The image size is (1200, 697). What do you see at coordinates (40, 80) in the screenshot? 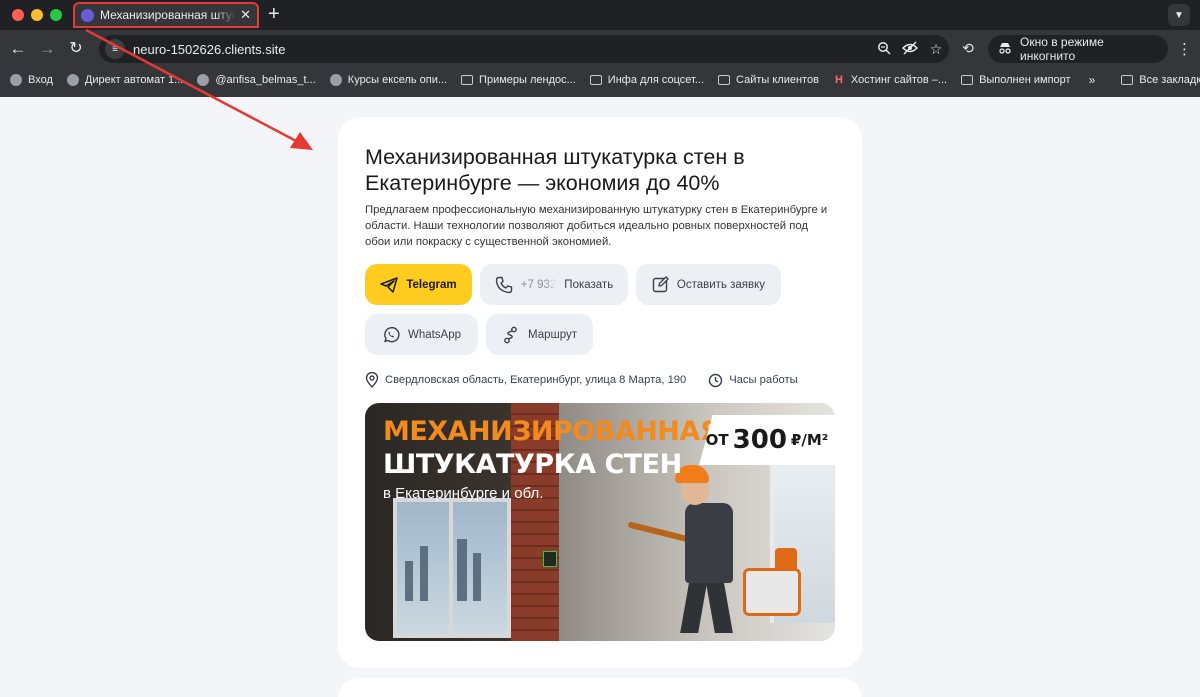
I see `bookmark-label: Вход` at bounding box center [40, 80].